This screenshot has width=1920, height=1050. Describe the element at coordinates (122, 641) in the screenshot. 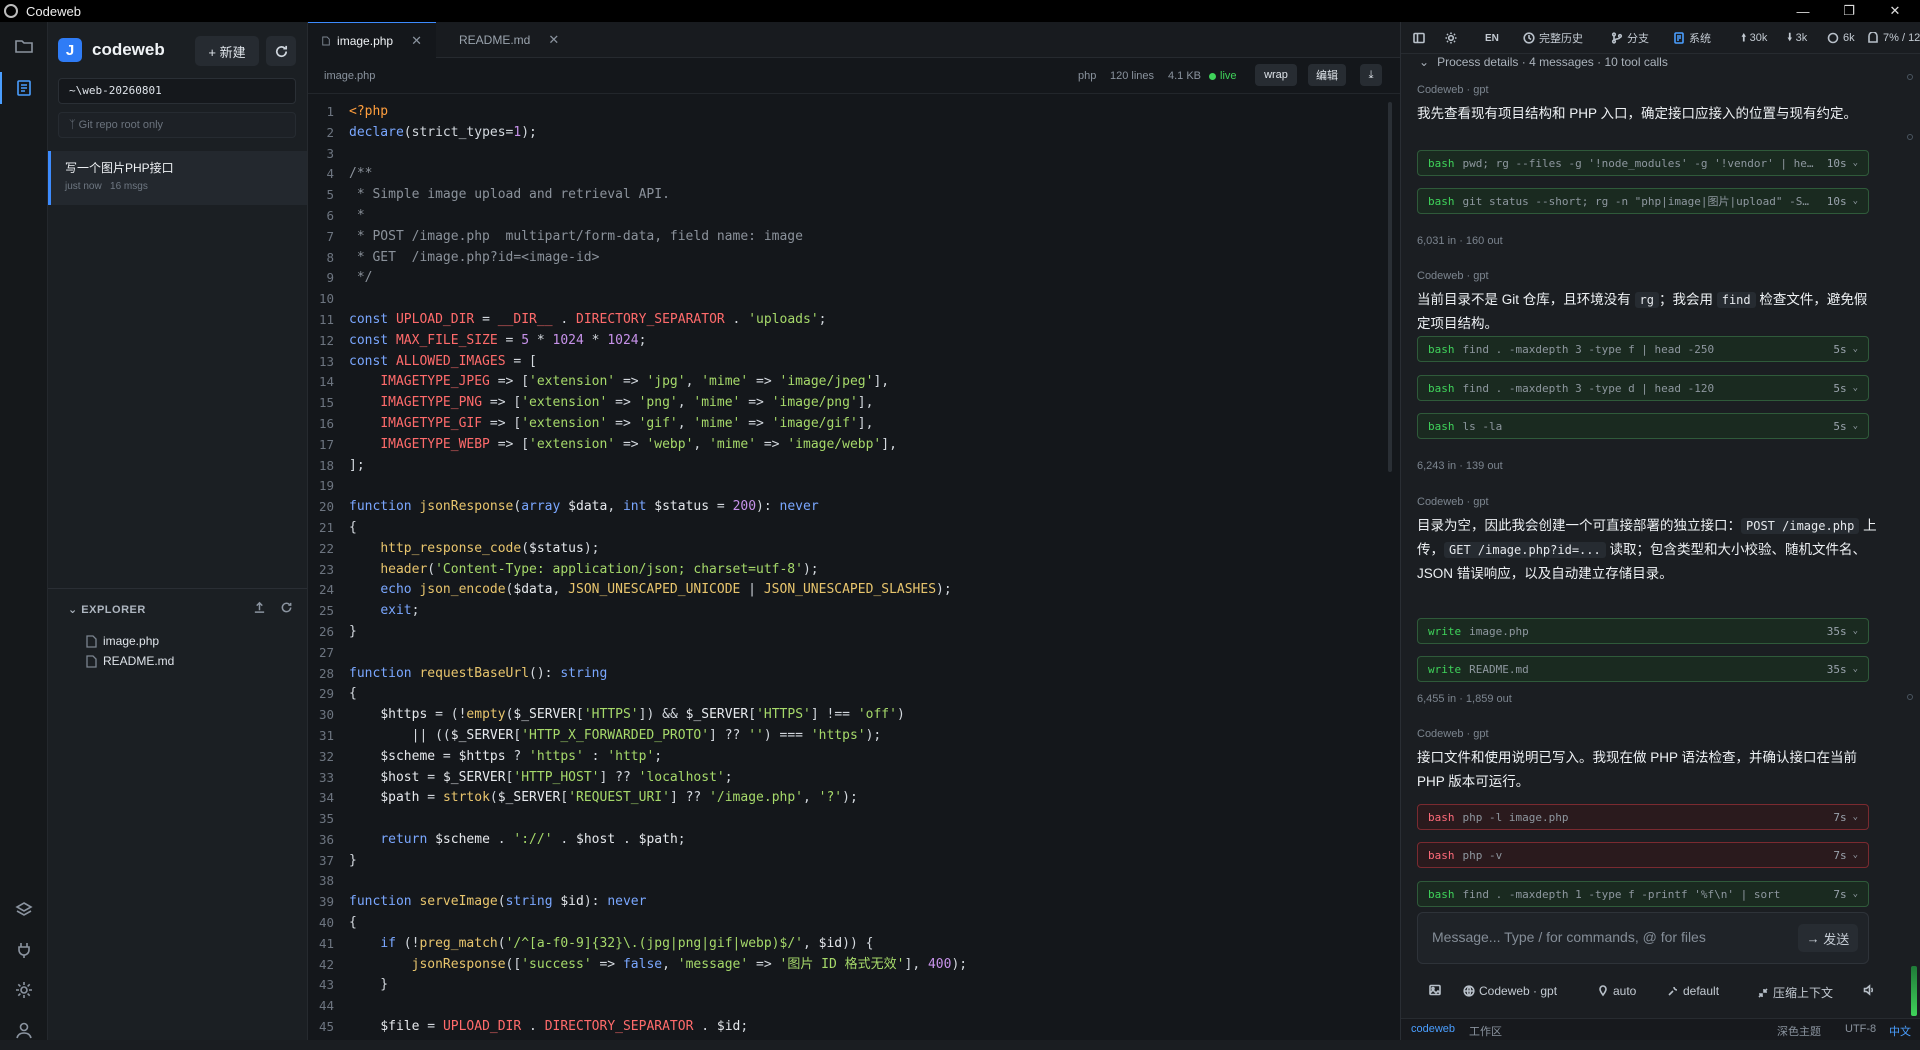

I see `explorer-file-image-php: image.php` at that location.